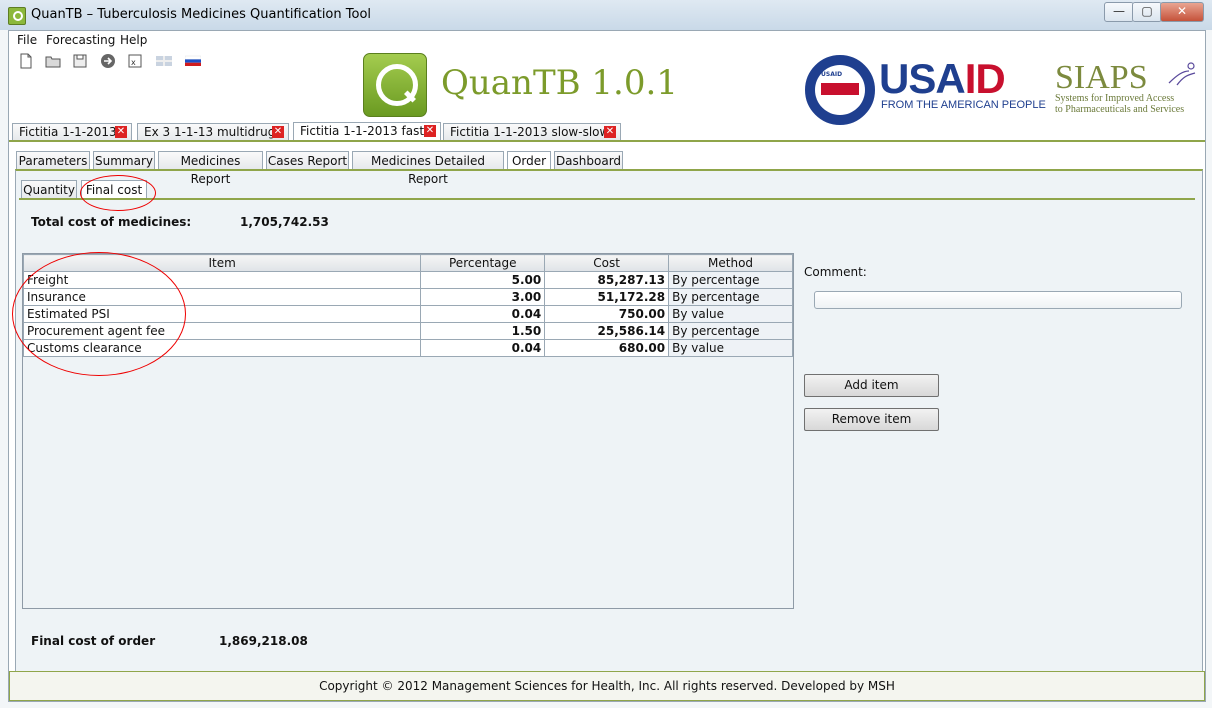 This screenshot has width=1212, height=708. I want to click on tab-summary: Summary, so click(124, 160).